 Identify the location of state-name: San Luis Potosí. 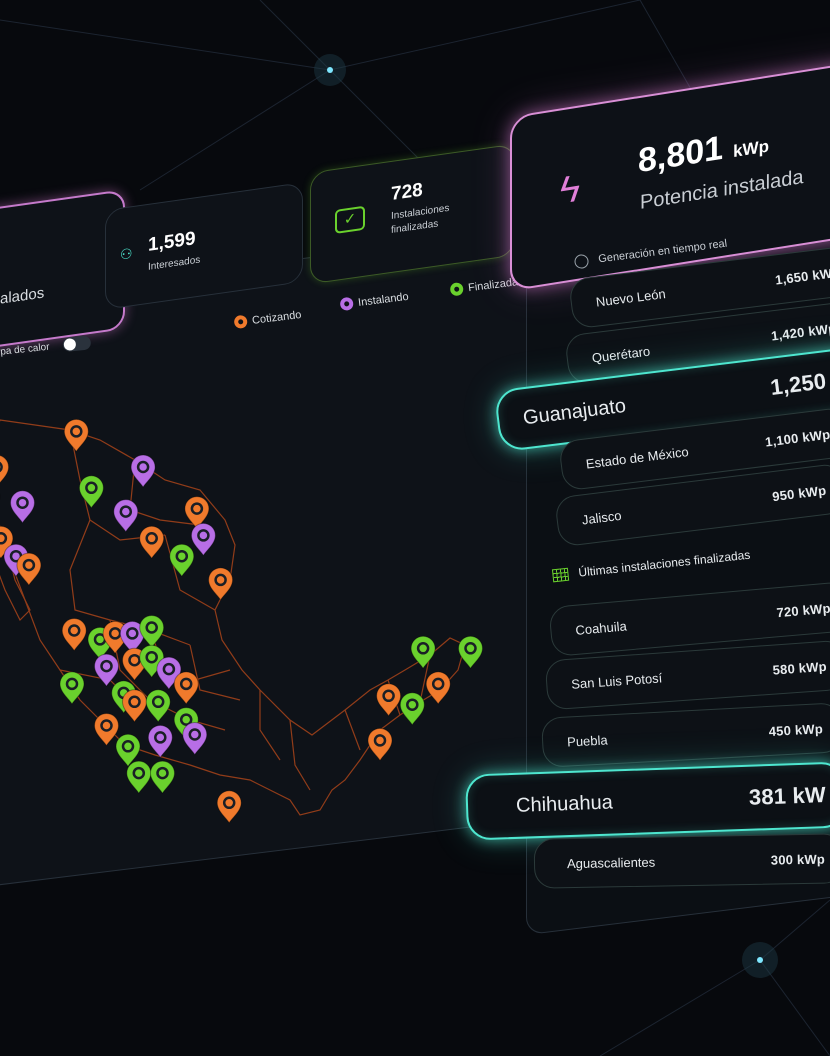
(616, 680).